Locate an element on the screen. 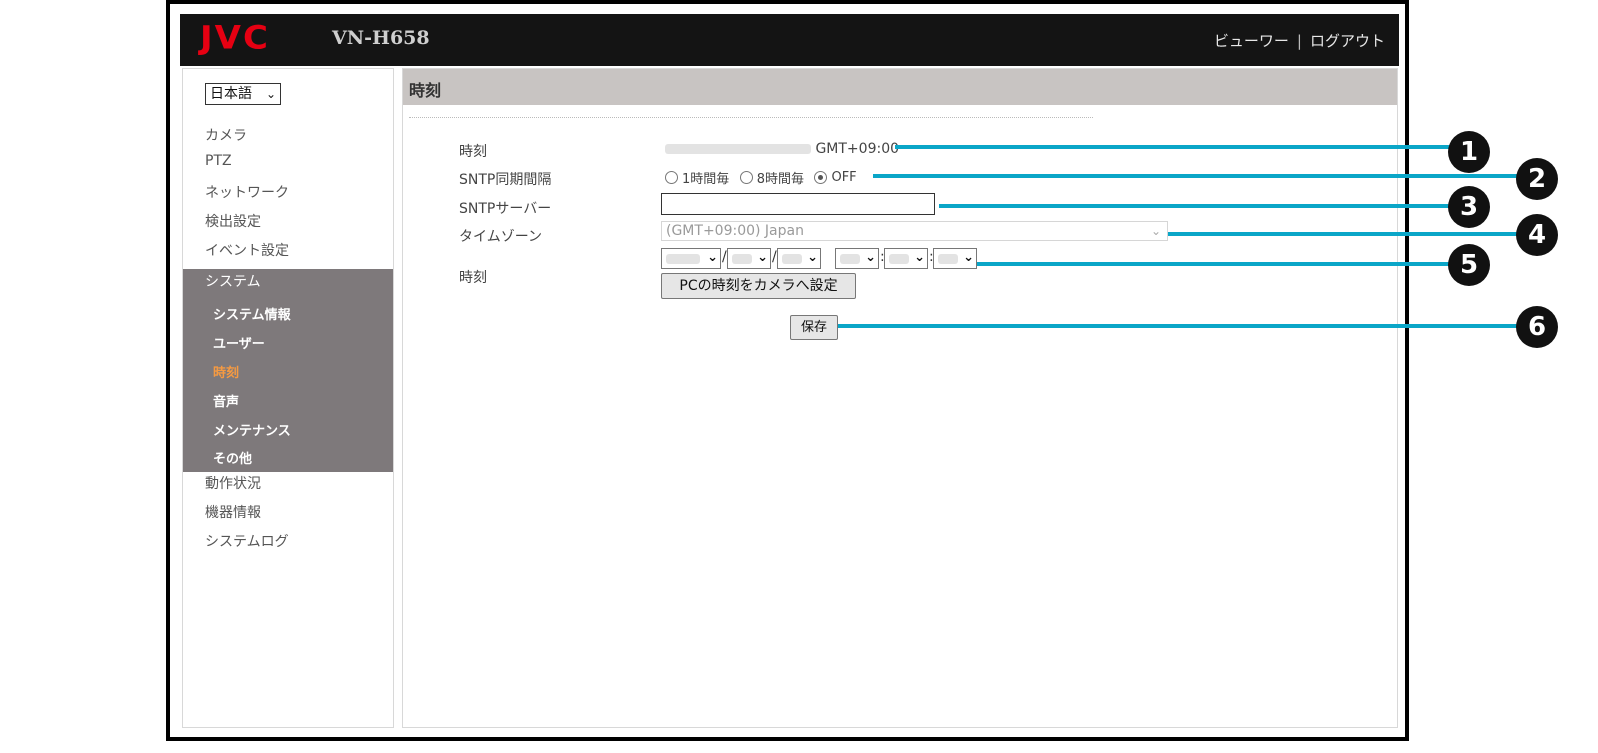 The image size is (1598, 753). save-button: 保存 is located at coordinates (814, 327).